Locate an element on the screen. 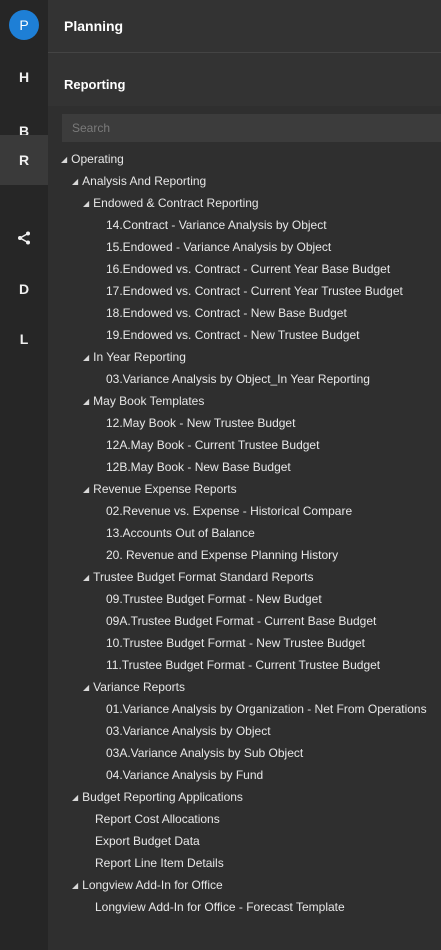 This screenshot has height=950, width=441. tree-node-variance: ◢ Variance Reports is located at coordinates (244, 687).